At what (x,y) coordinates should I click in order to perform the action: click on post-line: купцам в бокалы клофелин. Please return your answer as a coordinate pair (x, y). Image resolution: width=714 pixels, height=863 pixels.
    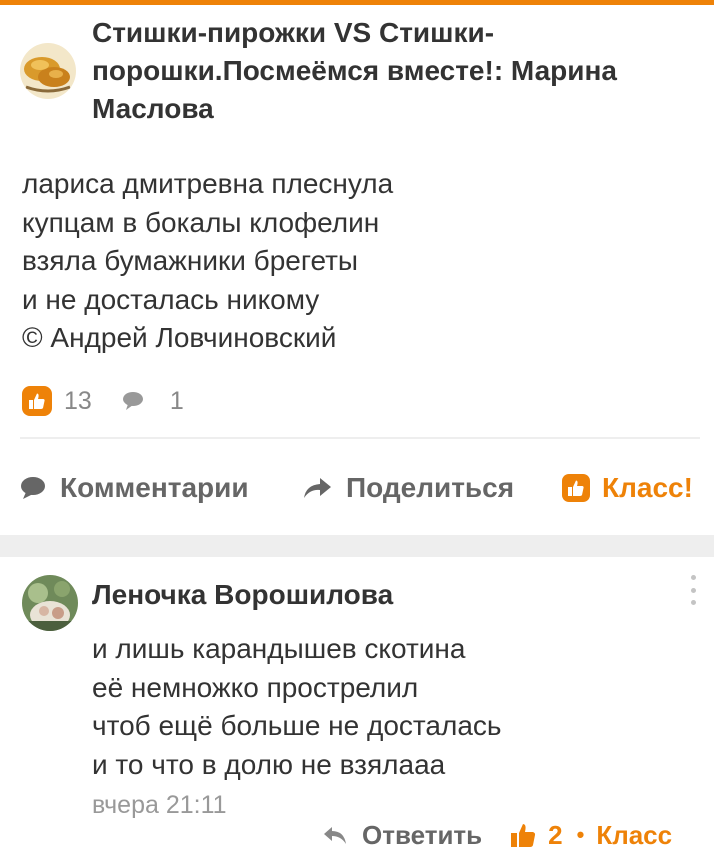
    Looking at the image, I should click on (201, 222).